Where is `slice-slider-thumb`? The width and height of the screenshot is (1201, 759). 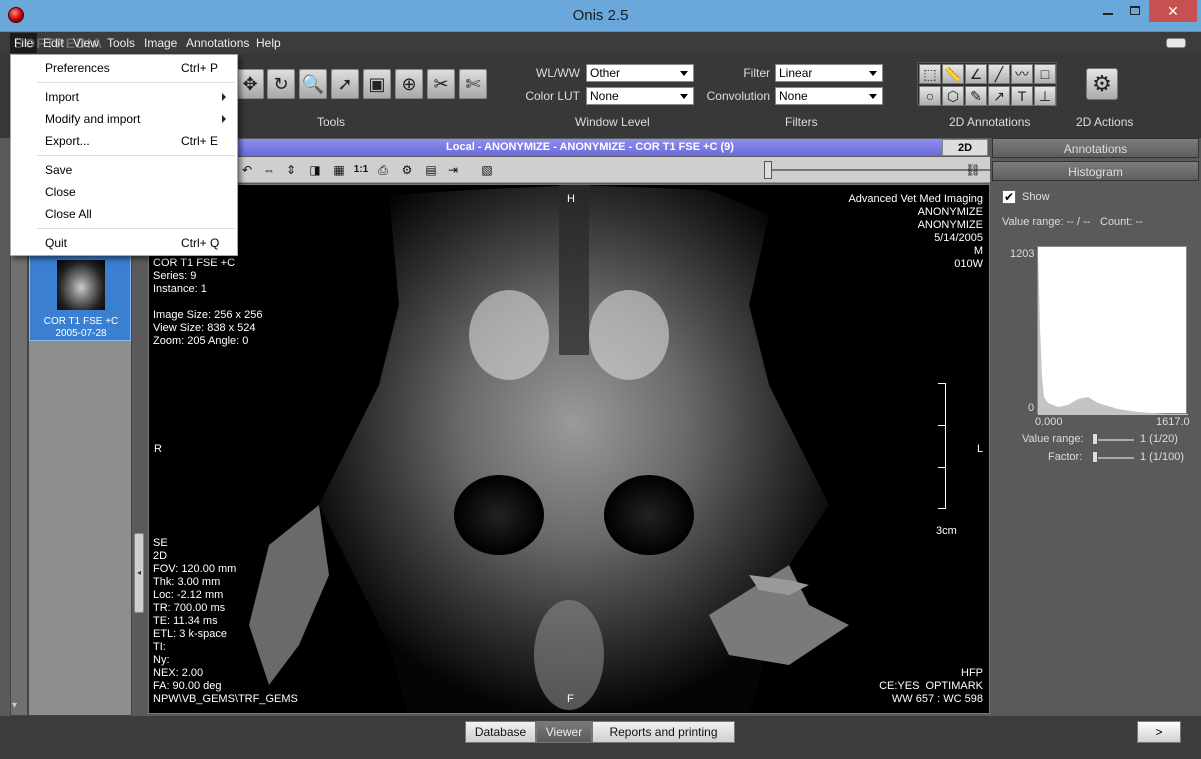 slice-slider-thumb is located at coordinates (768, 170).